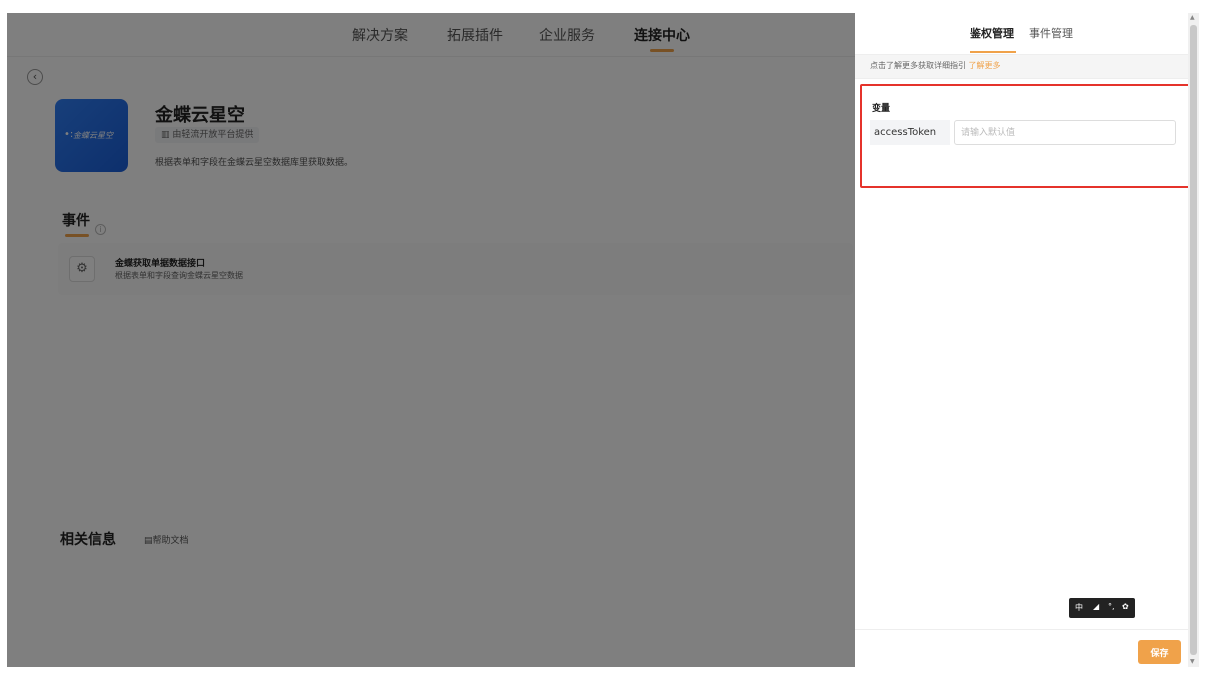 The height and width of the screenshot is (690, 1212). What do you see at coordinates (993, 52) in the screenshot?
I see `tab-active-underline` at bounding box center [993, 52].